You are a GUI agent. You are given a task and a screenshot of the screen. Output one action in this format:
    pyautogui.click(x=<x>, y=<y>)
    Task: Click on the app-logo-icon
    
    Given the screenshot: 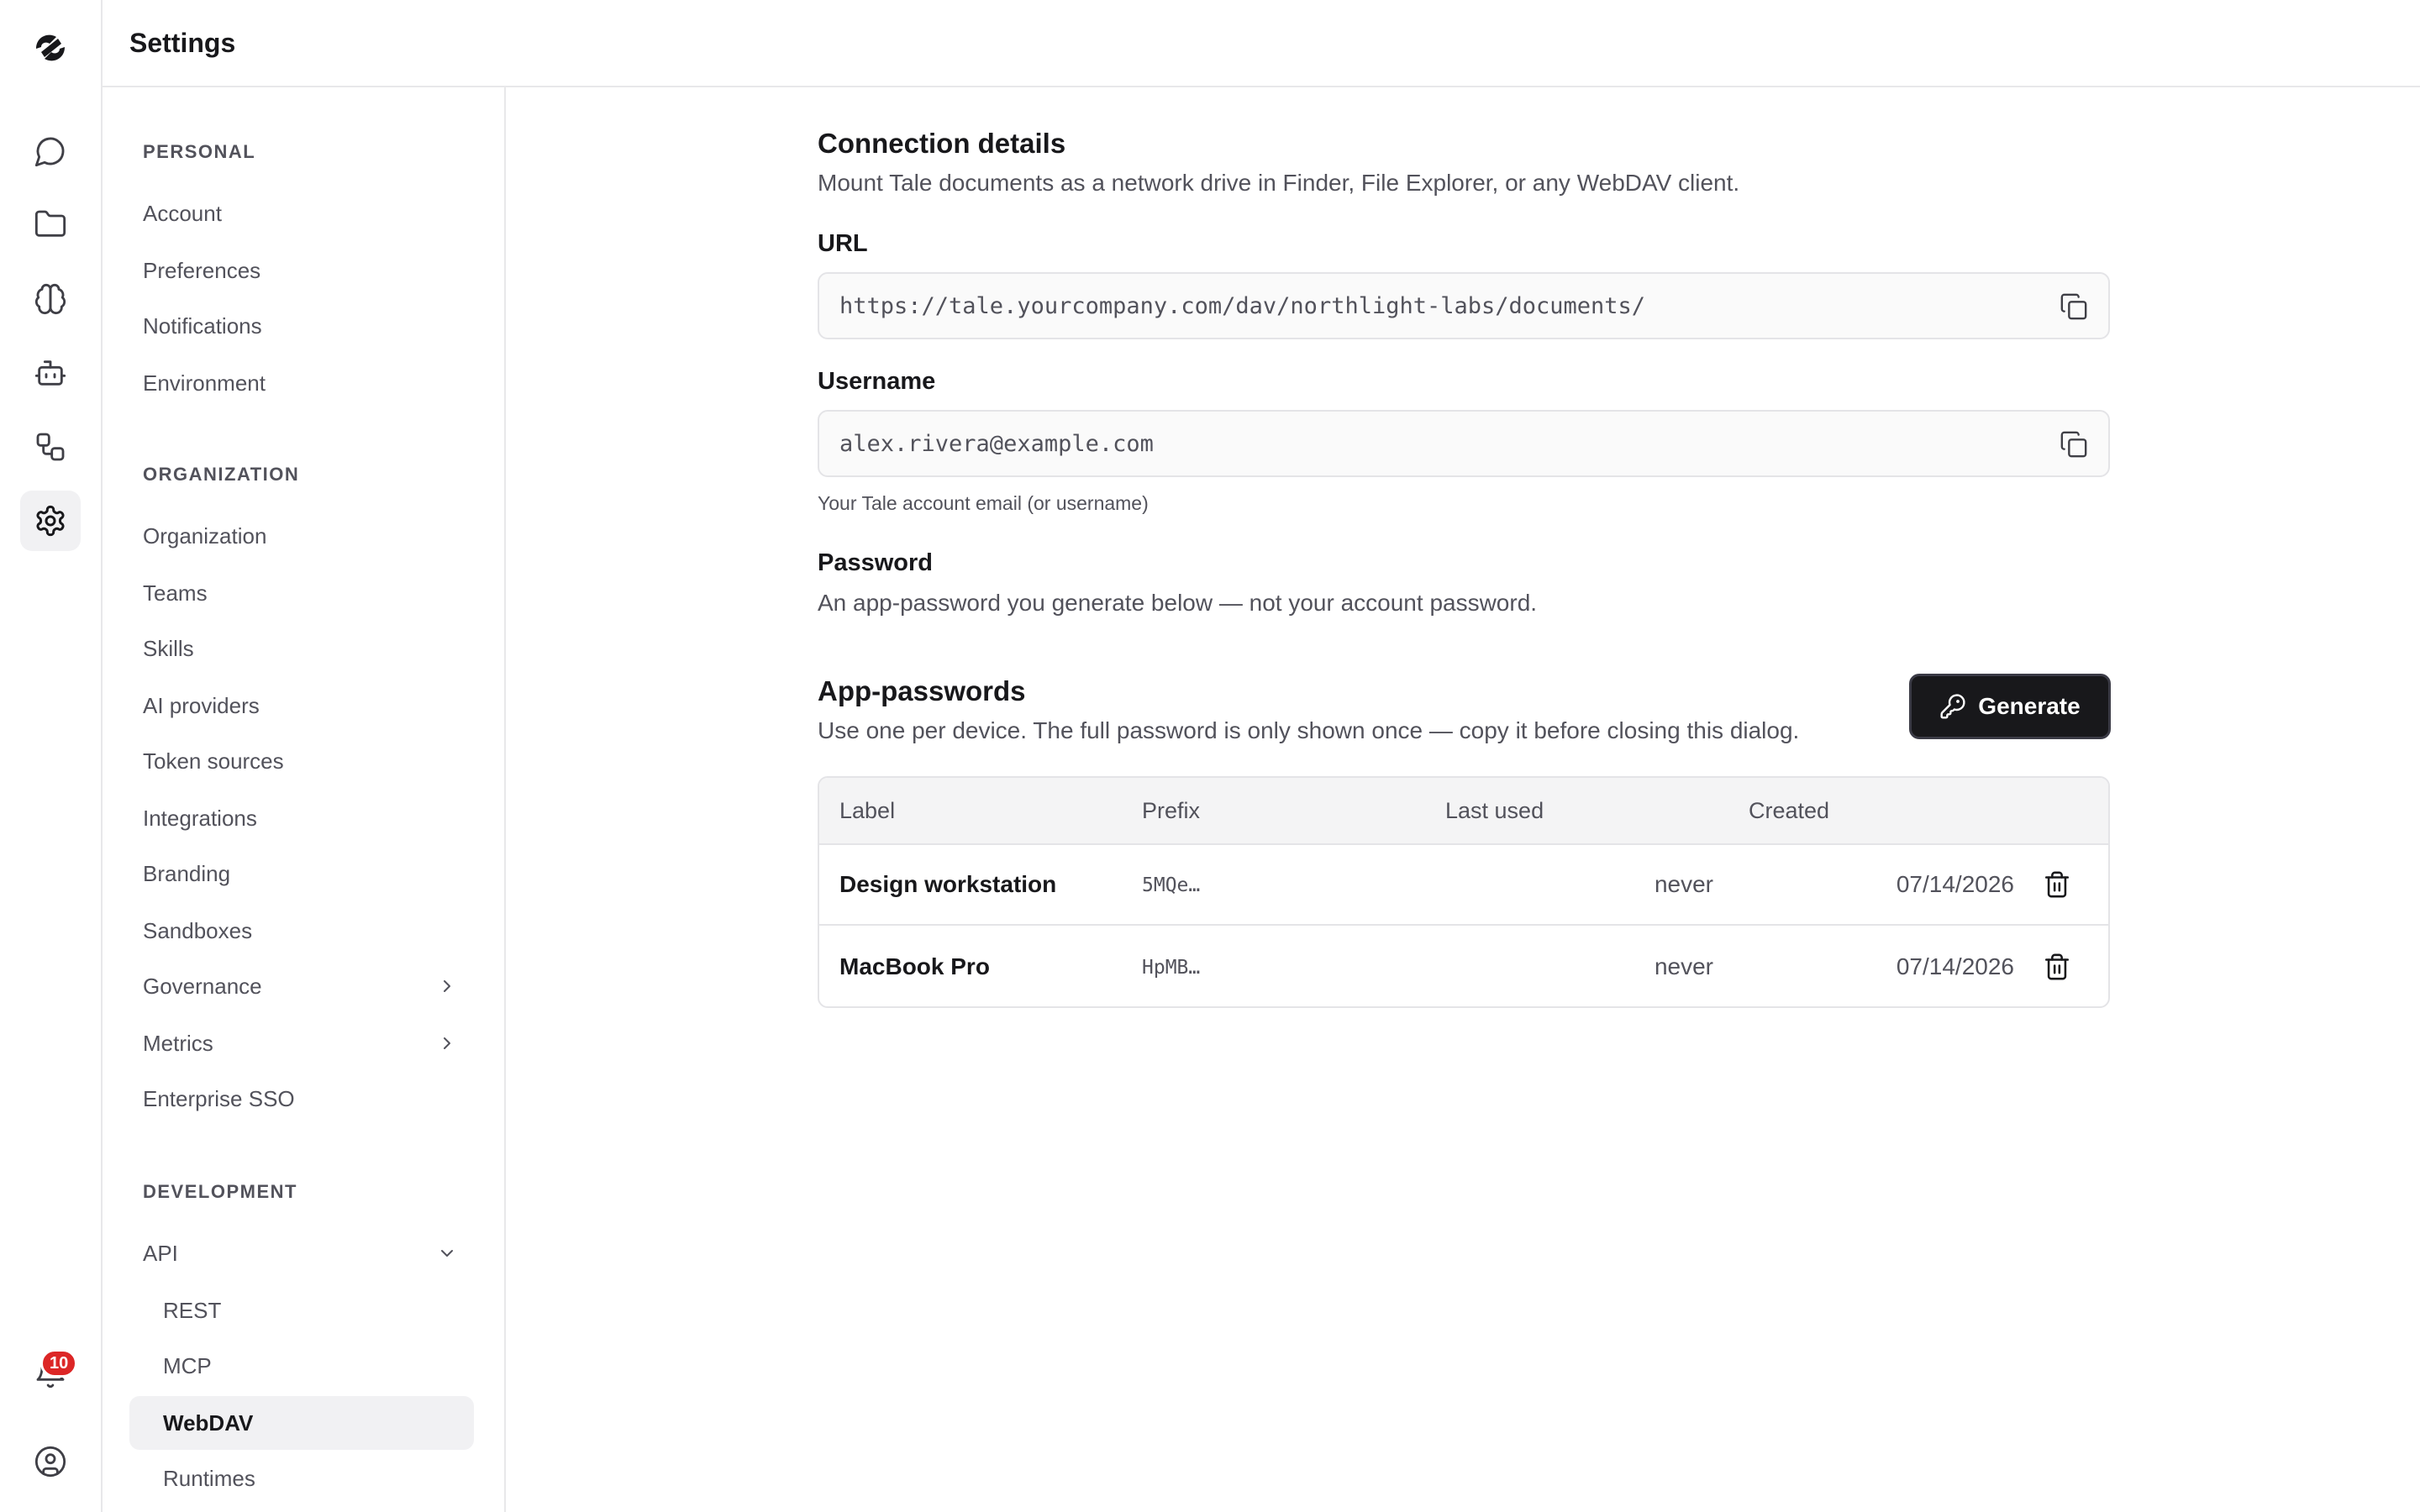 What is the action you would take?
    pyautogui.click(x=50, y=48)
    